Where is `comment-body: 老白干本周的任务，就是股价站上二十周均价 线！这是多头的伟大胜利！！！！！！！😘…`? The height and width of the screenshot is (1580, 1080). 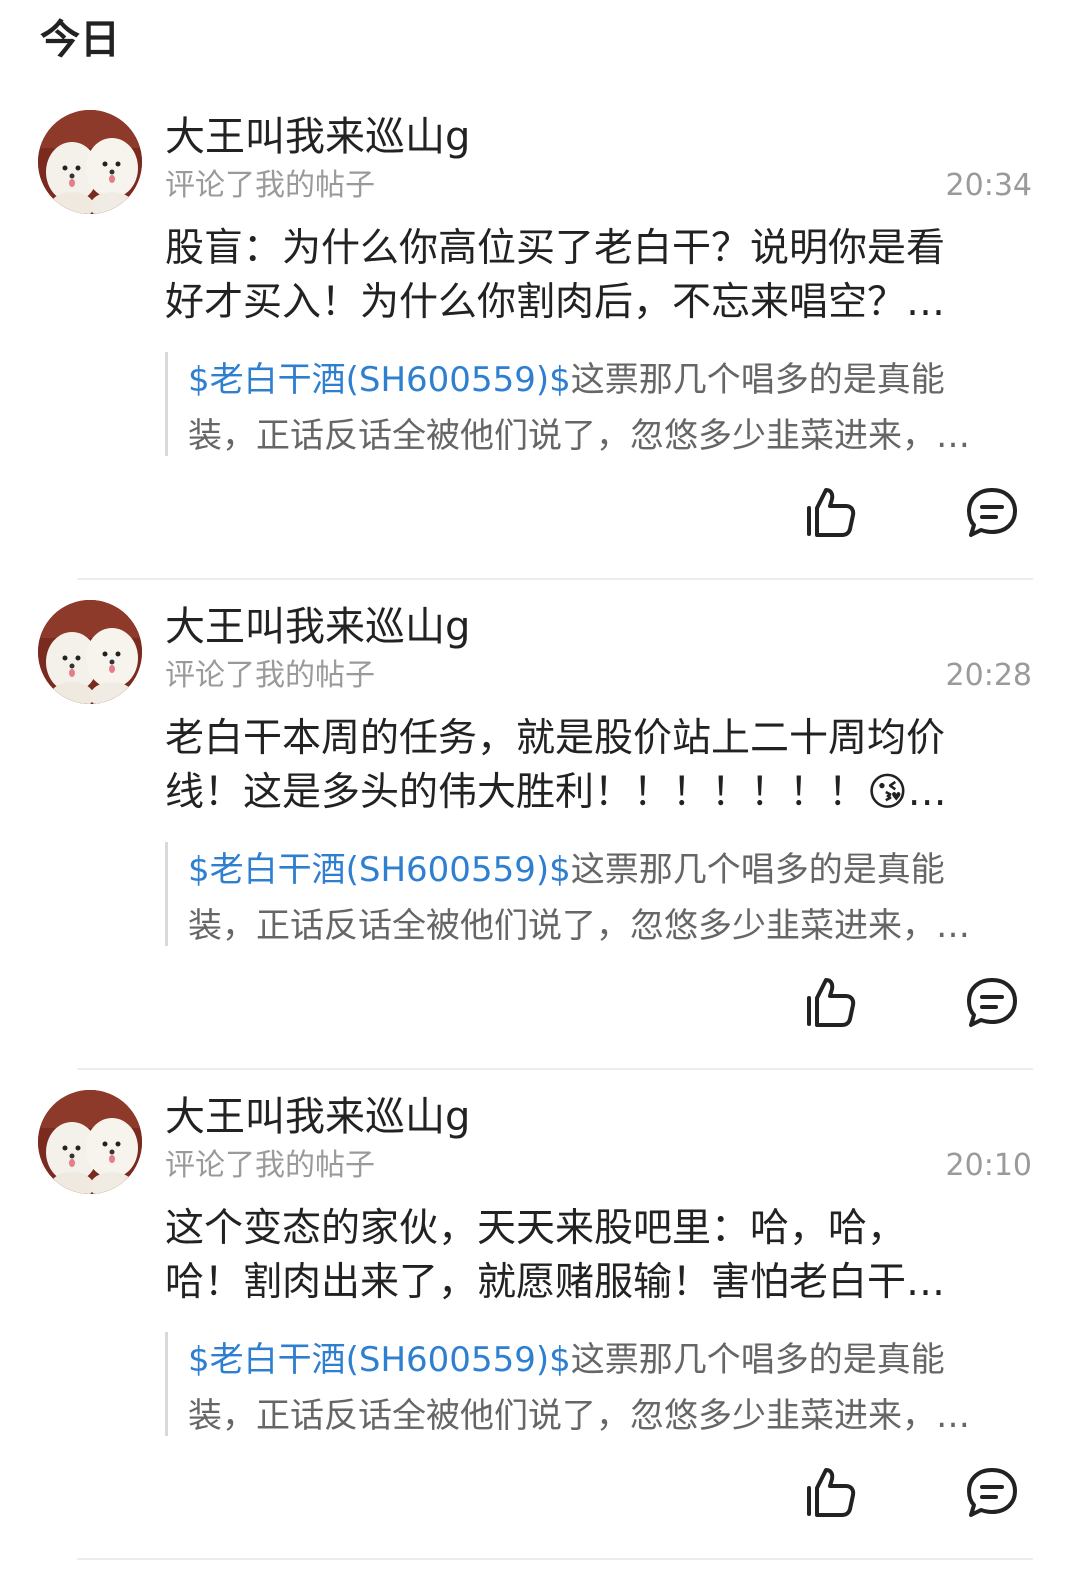 comment-body: 老白干本周的任务，就是股价站上二十周均价 线！这是多头的伟大胜利！！！！！！！😘… is located at coordinates (582, 766).